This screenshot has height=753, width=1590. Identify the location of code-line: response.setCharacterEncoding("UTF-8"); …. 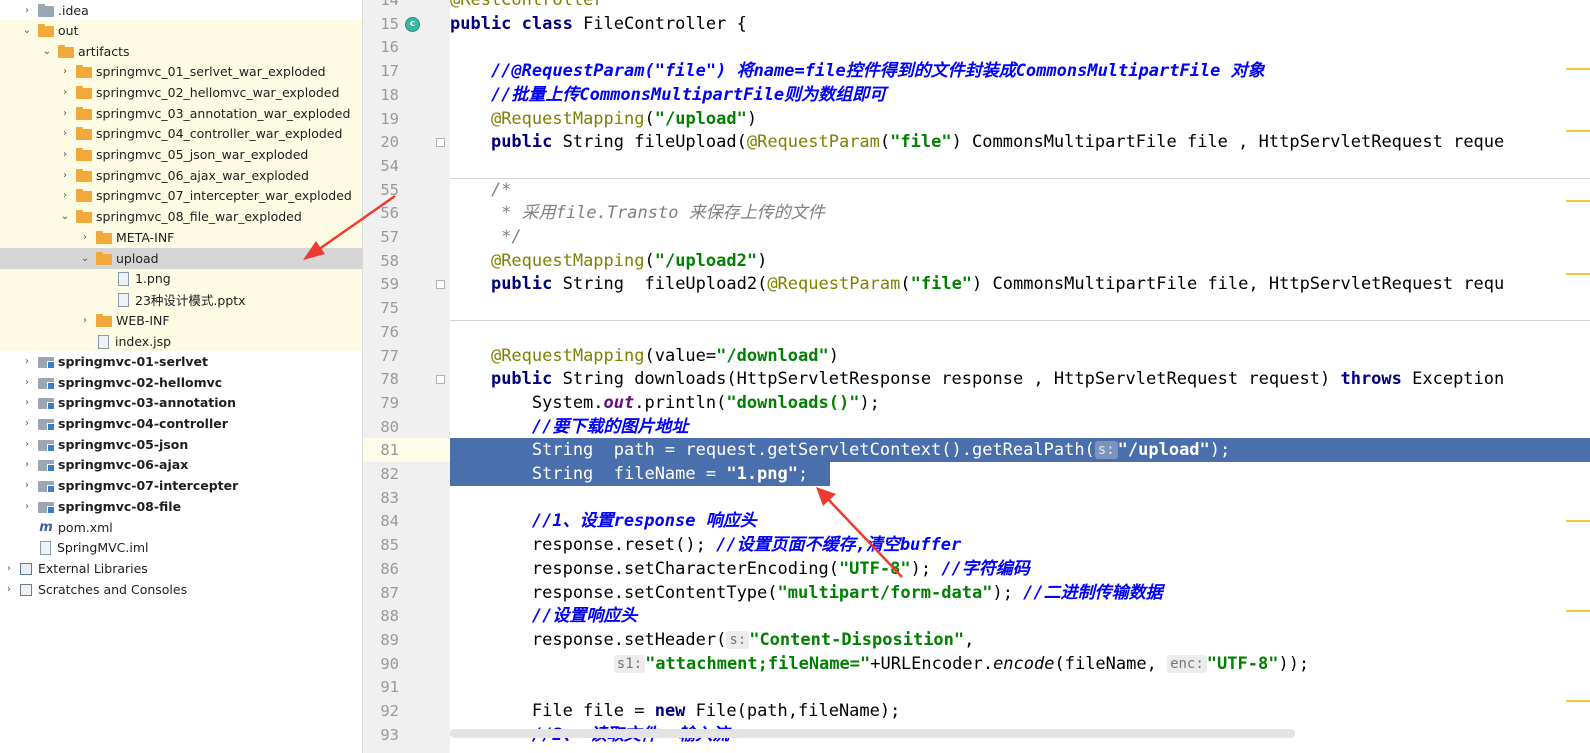
(1020, 569).